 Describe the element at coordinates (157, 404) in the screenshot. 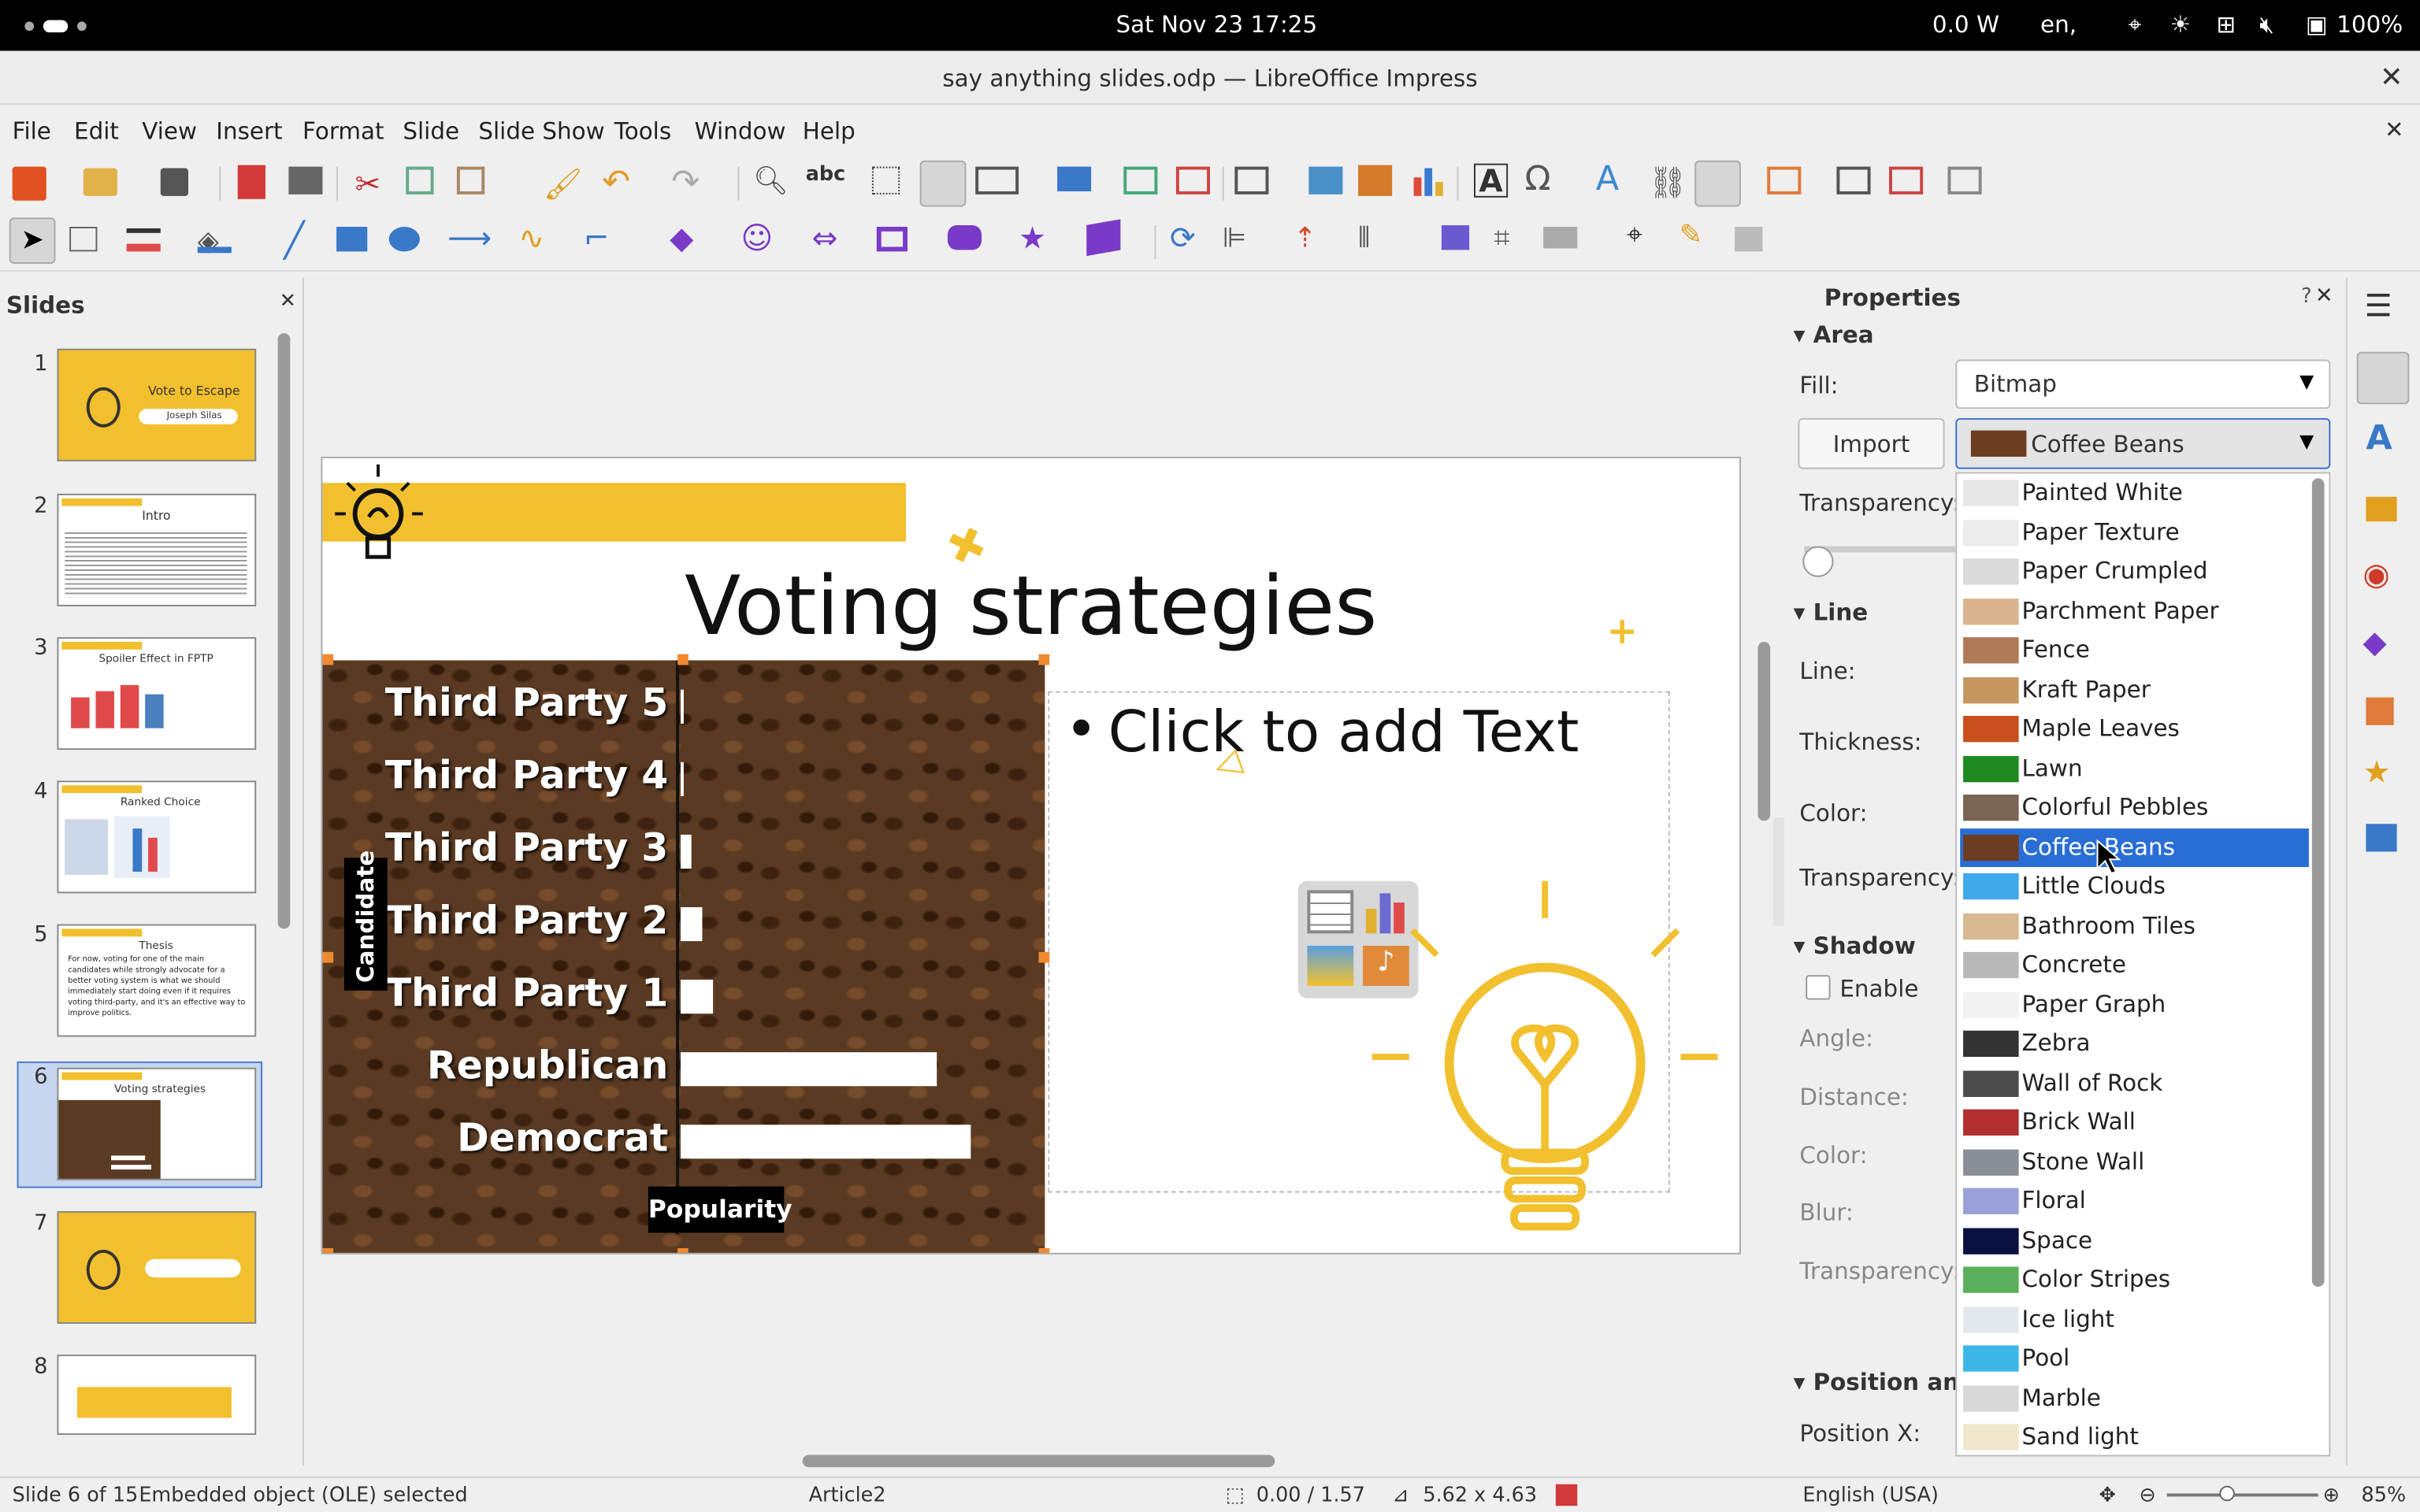

I see `slide-thumb-1: Vote to Escape Joseph Silas` at that location.